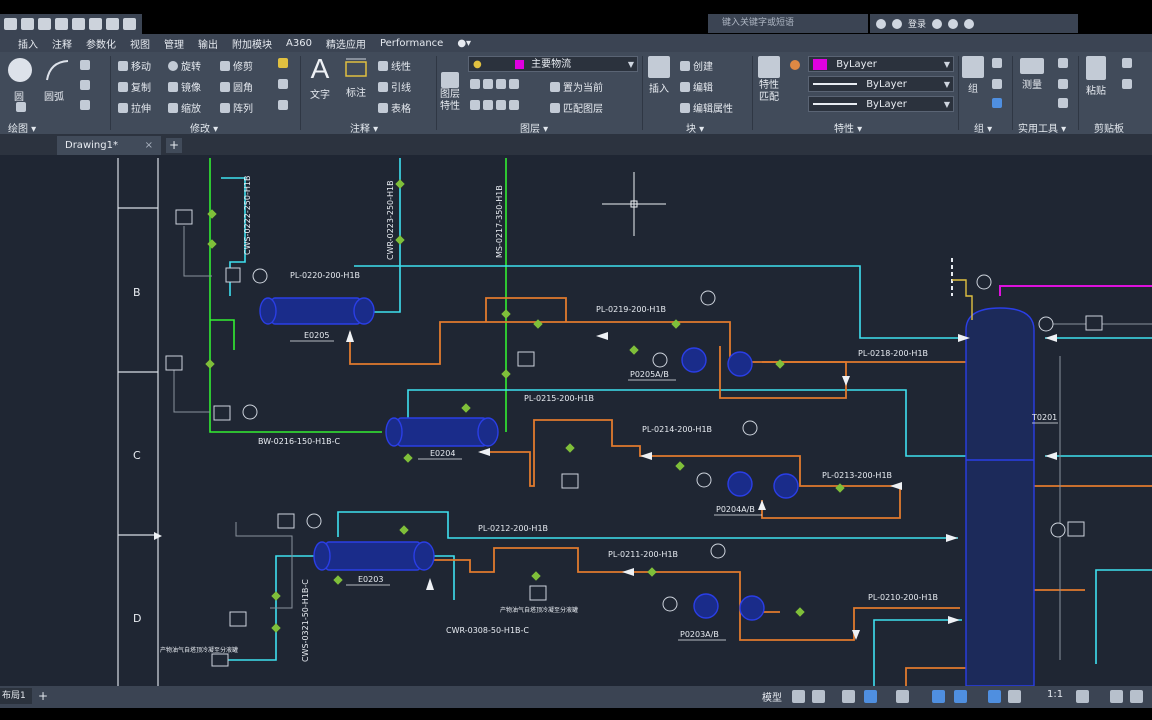 The height and width of the screenshot is (720, 1152). Describe the element at coordinates (576, 86) in the screenshot. I see `set-current-button: 置为当前` at that location.